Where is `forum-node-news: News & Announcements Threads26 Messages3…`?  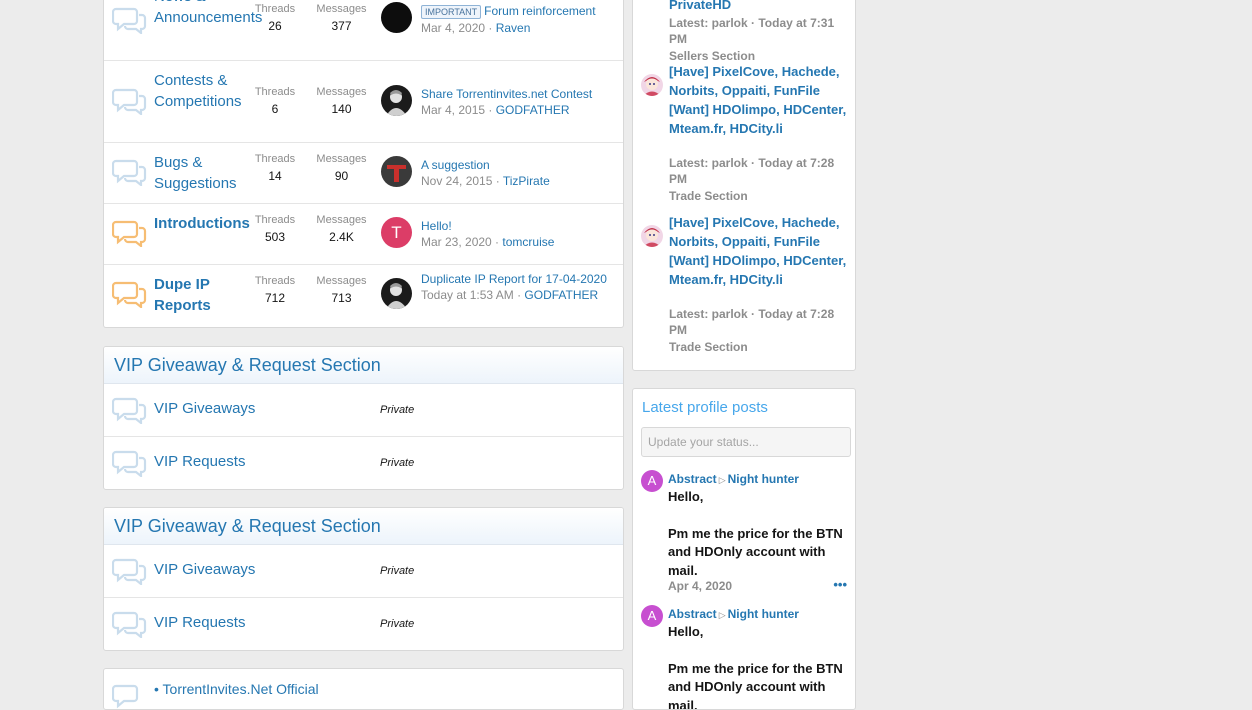 forum-node-news: News & Announcements Threads26 Messages3… is located at coordinates (363, 30).